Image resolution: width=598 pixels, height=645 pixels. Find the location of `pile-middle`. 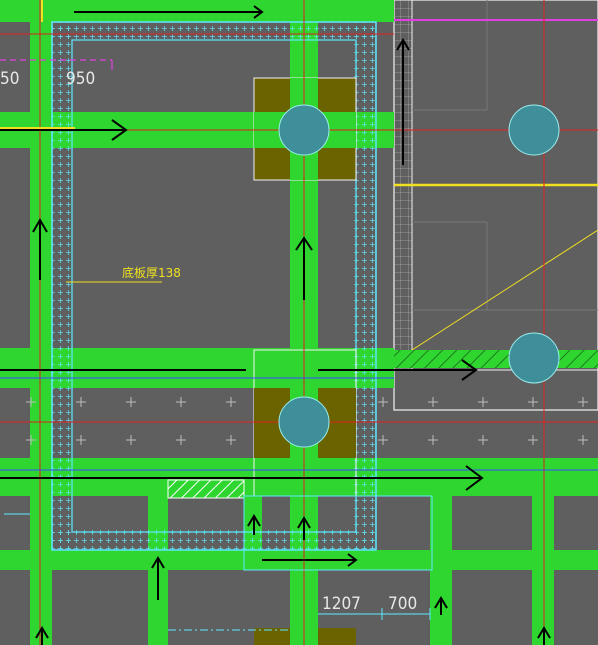

pile-middle is located at coordinates (304, 422).